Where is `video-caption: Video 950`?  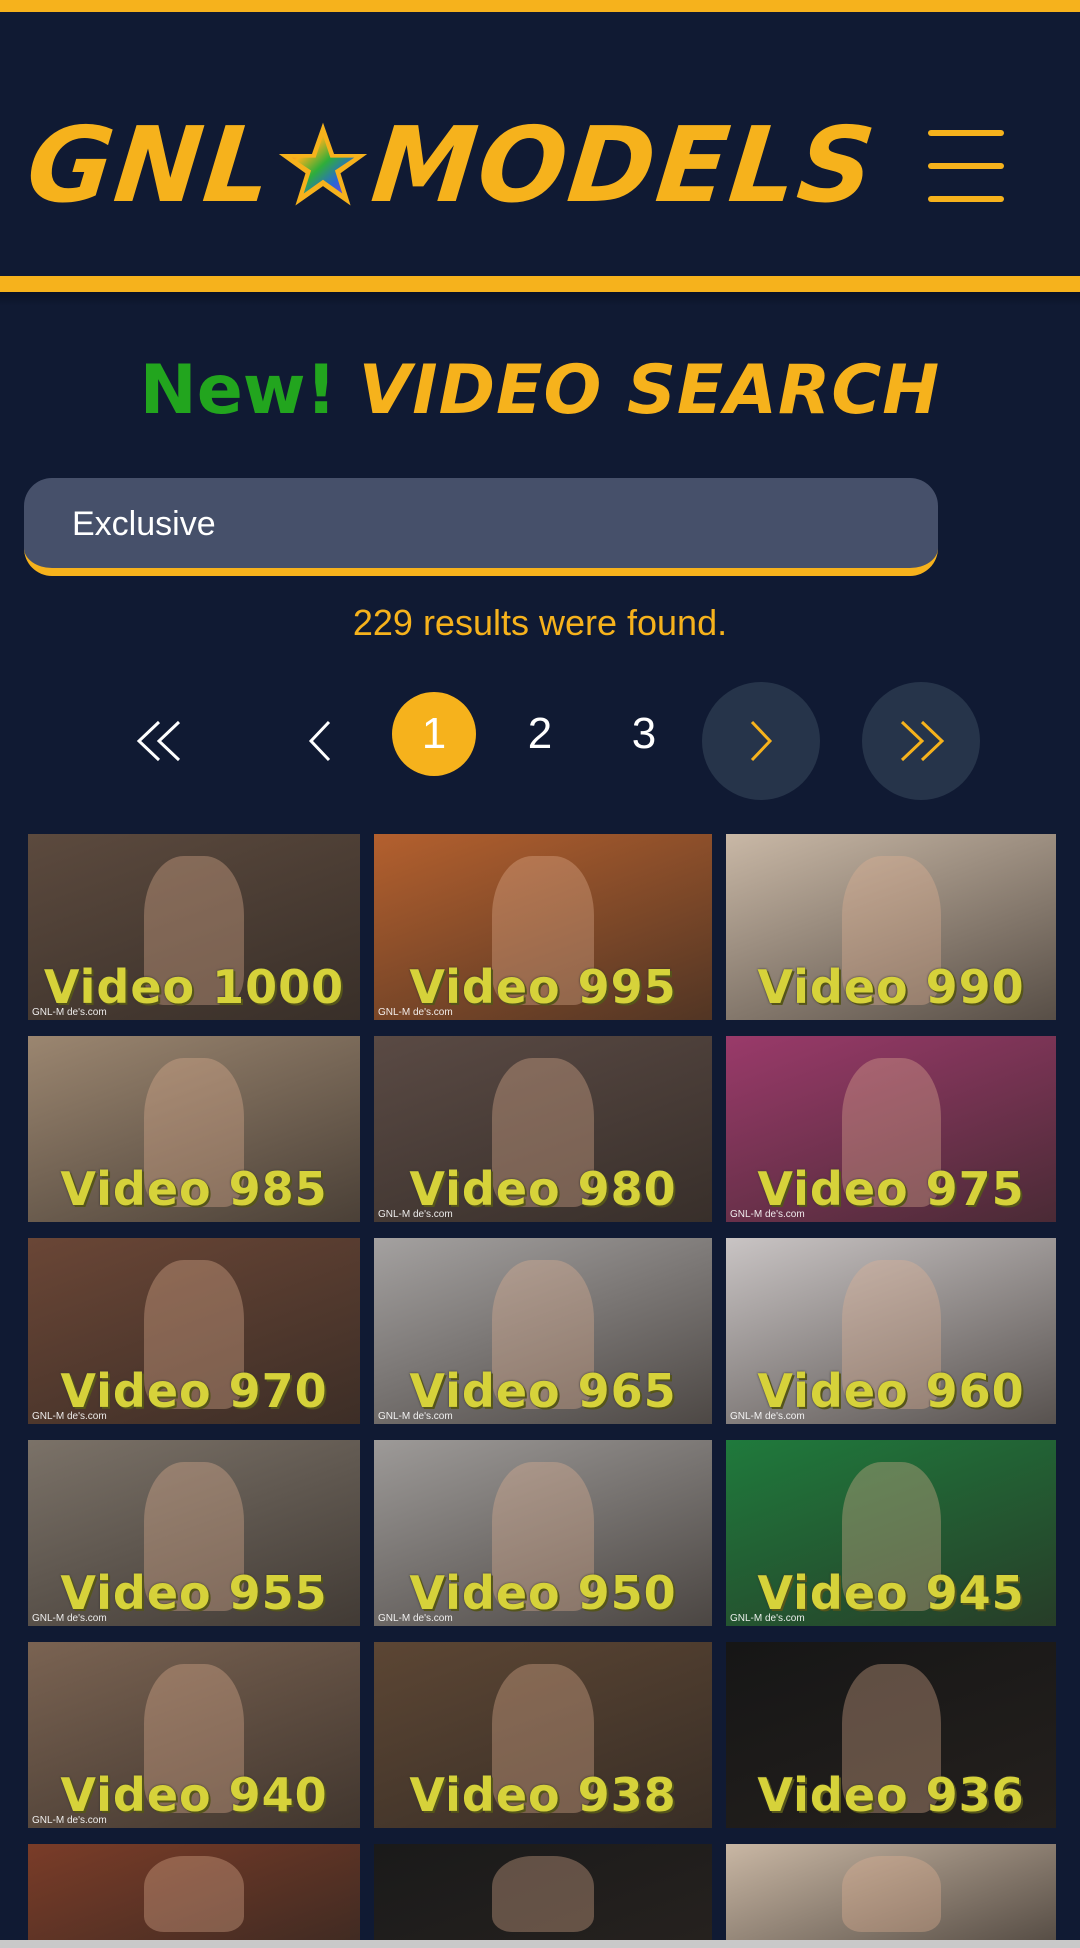 video-caption: Video 950 is located at coordinates (543, 1593).